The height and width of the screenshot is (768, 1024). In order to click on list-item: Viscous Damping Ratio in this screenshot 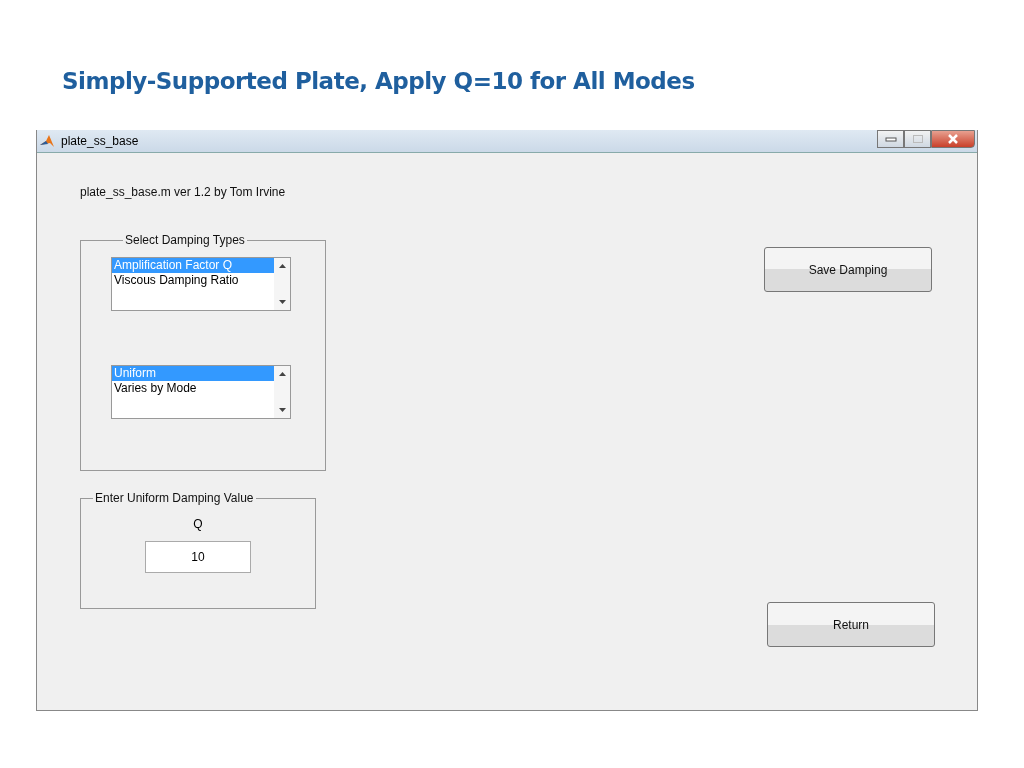, I will do `click(193, 280)`.